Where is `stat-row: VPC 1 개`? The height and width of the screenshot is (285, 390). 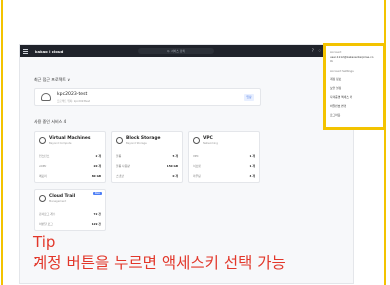 stat-row: VPC 1 개 is located at coordinates (224, 156).